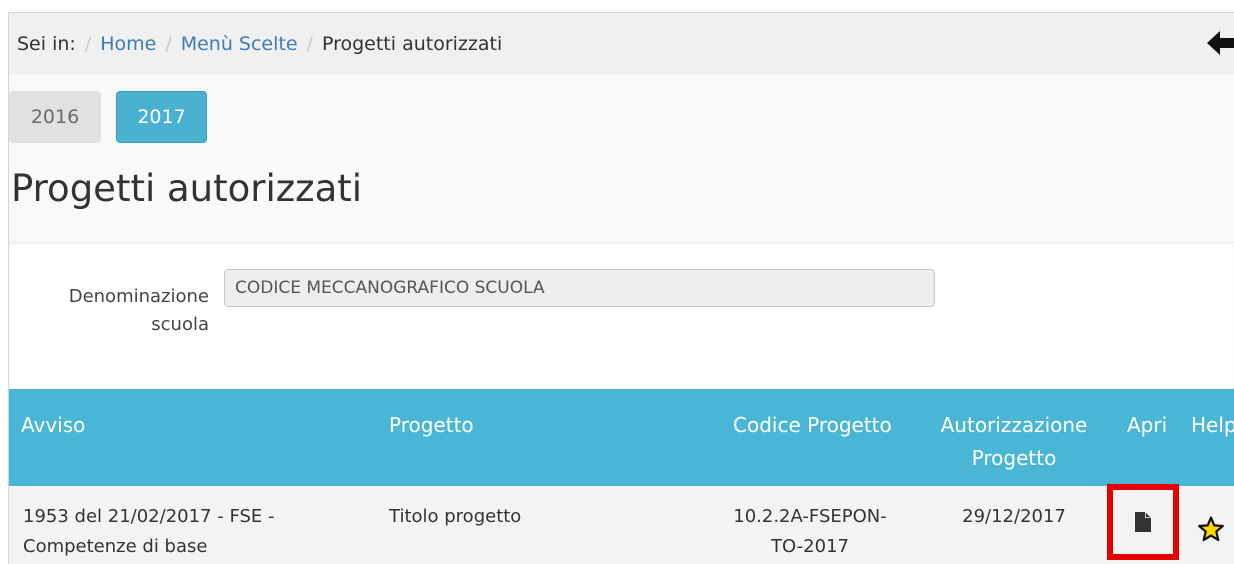 The image size is (1234, 564). I want to click on document-icon, so click(1143, 522).